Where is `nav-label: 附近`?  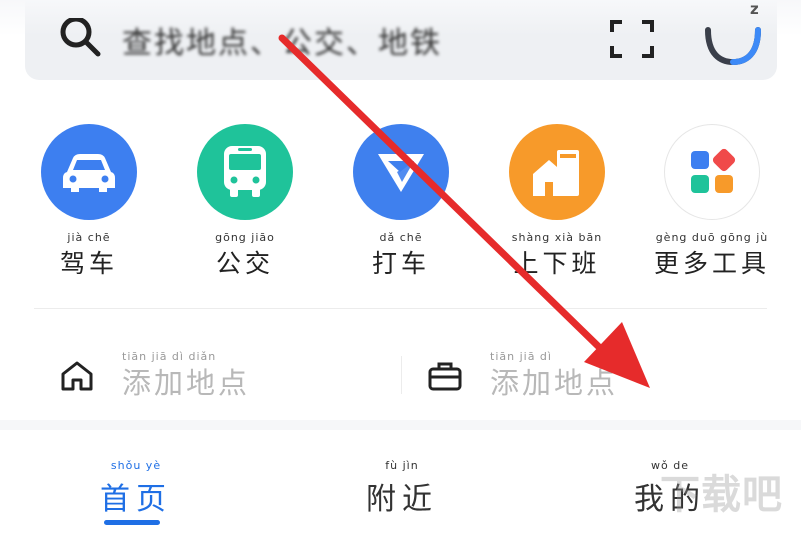
nav-label: 附近 is located at coordinates (402, 499).